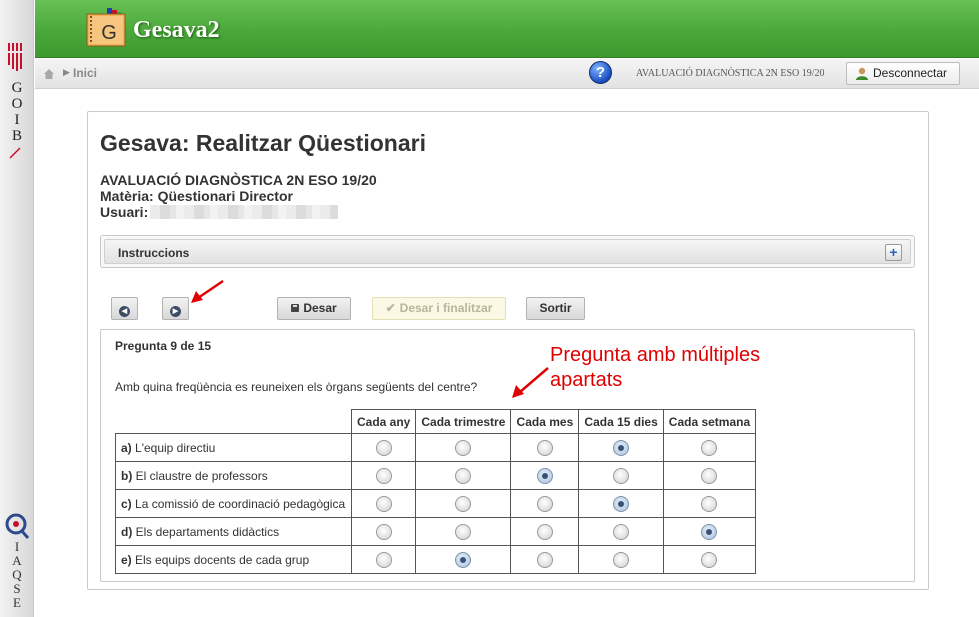 The width and height of the screenshot is (979, 617). I want to click on help-icon: ?, so click(600, 72).